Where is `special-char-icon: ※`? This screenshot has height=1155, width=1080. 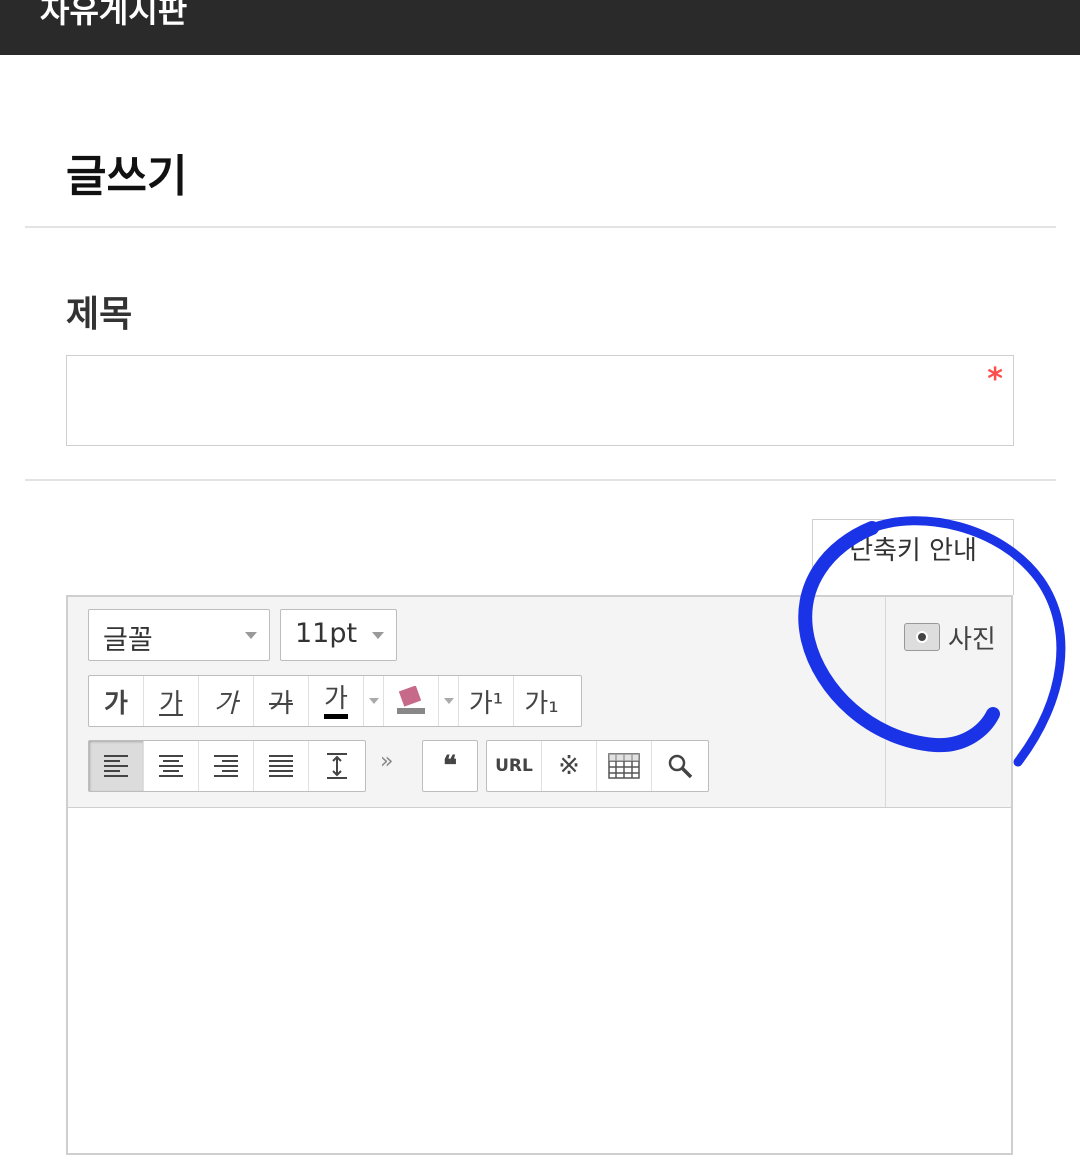 special-char-icon: ※ is located at coordinates (569, 766).